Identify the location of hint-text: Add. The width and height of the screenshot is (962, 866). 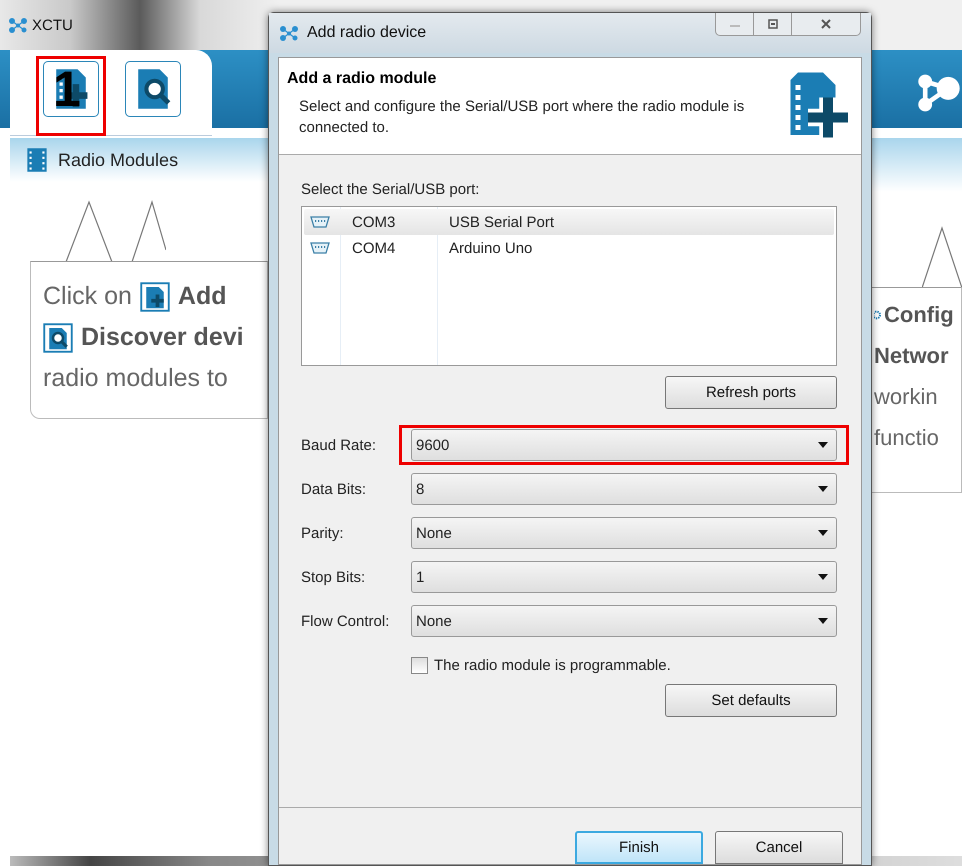
(202, 296).